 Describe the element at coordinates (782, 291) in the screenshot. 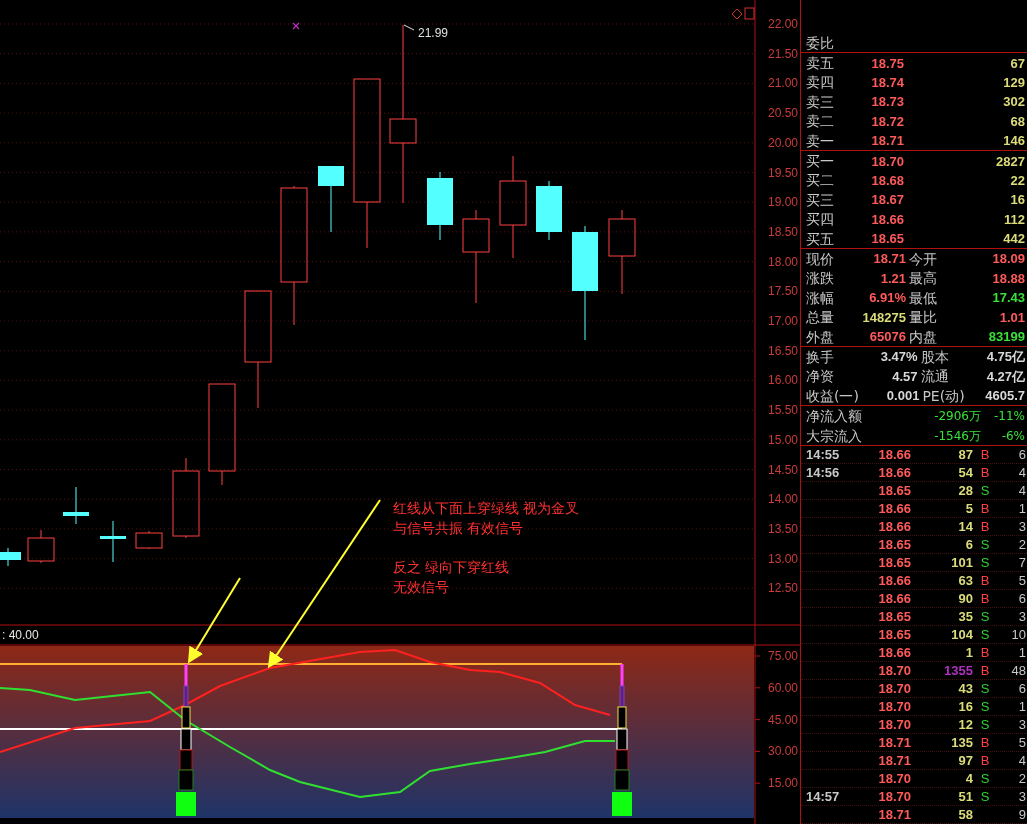

I see `price-axis-label: 17.50` at that location.